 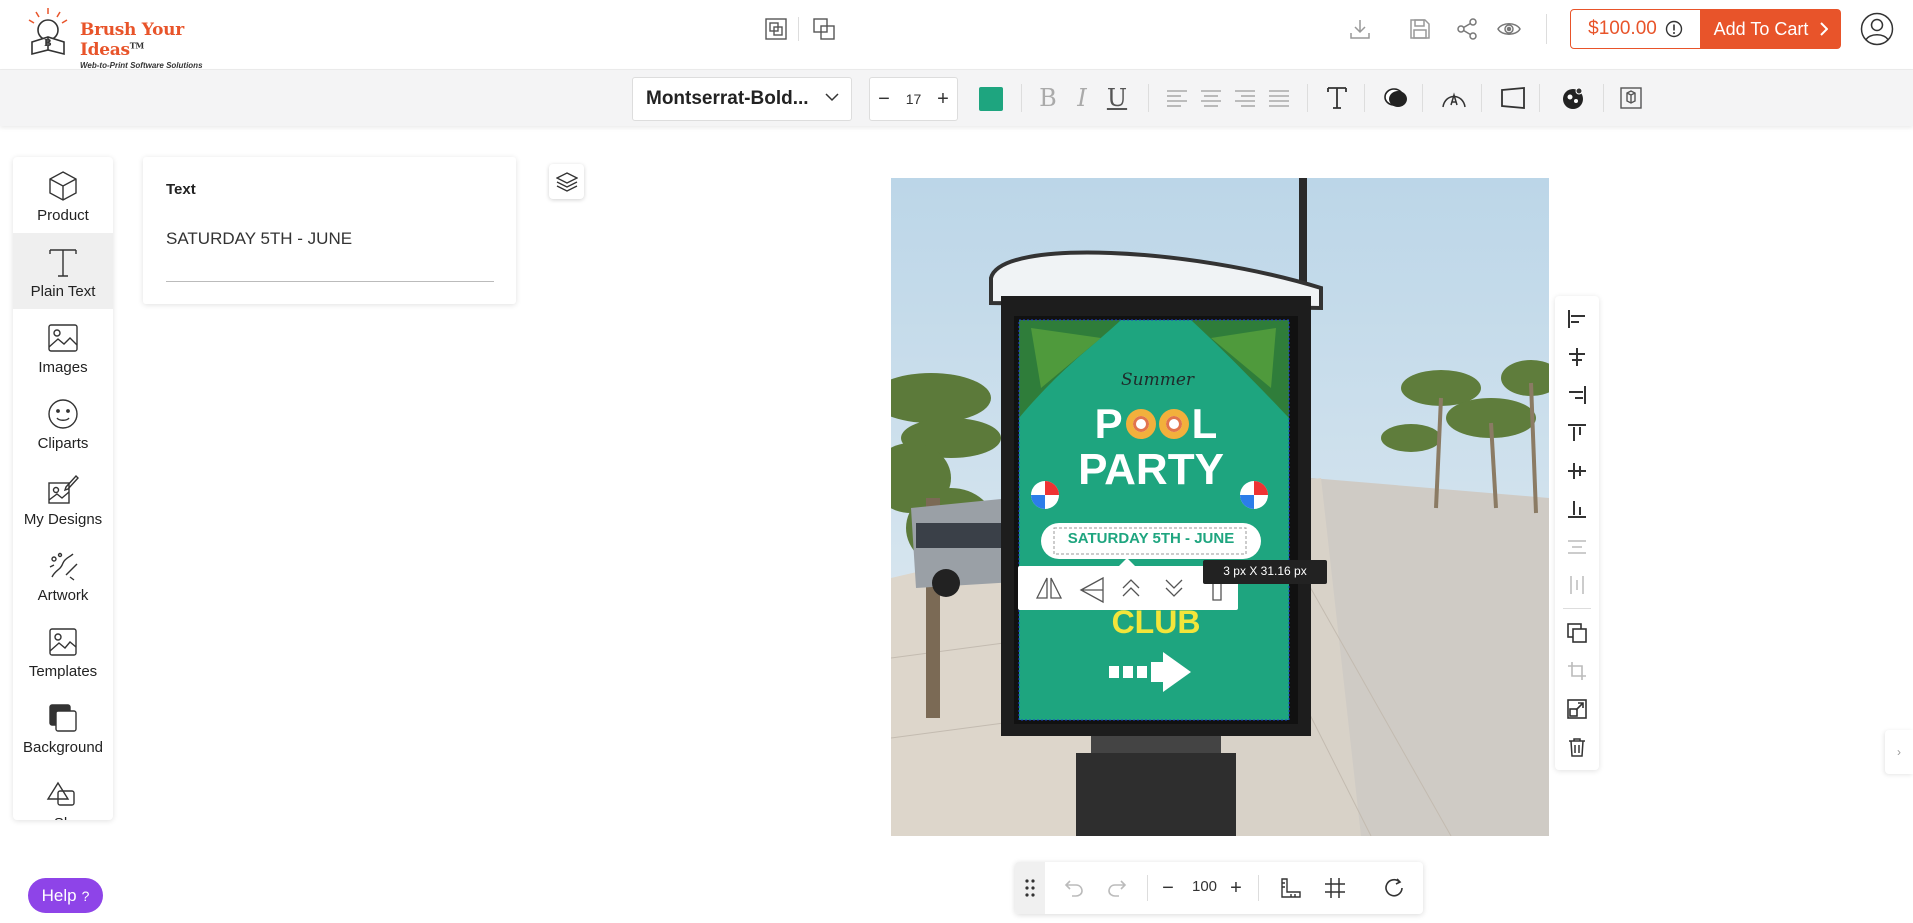 I want to click on sidebar-item-my-designs: My Designs, so click(x=63, y=499).